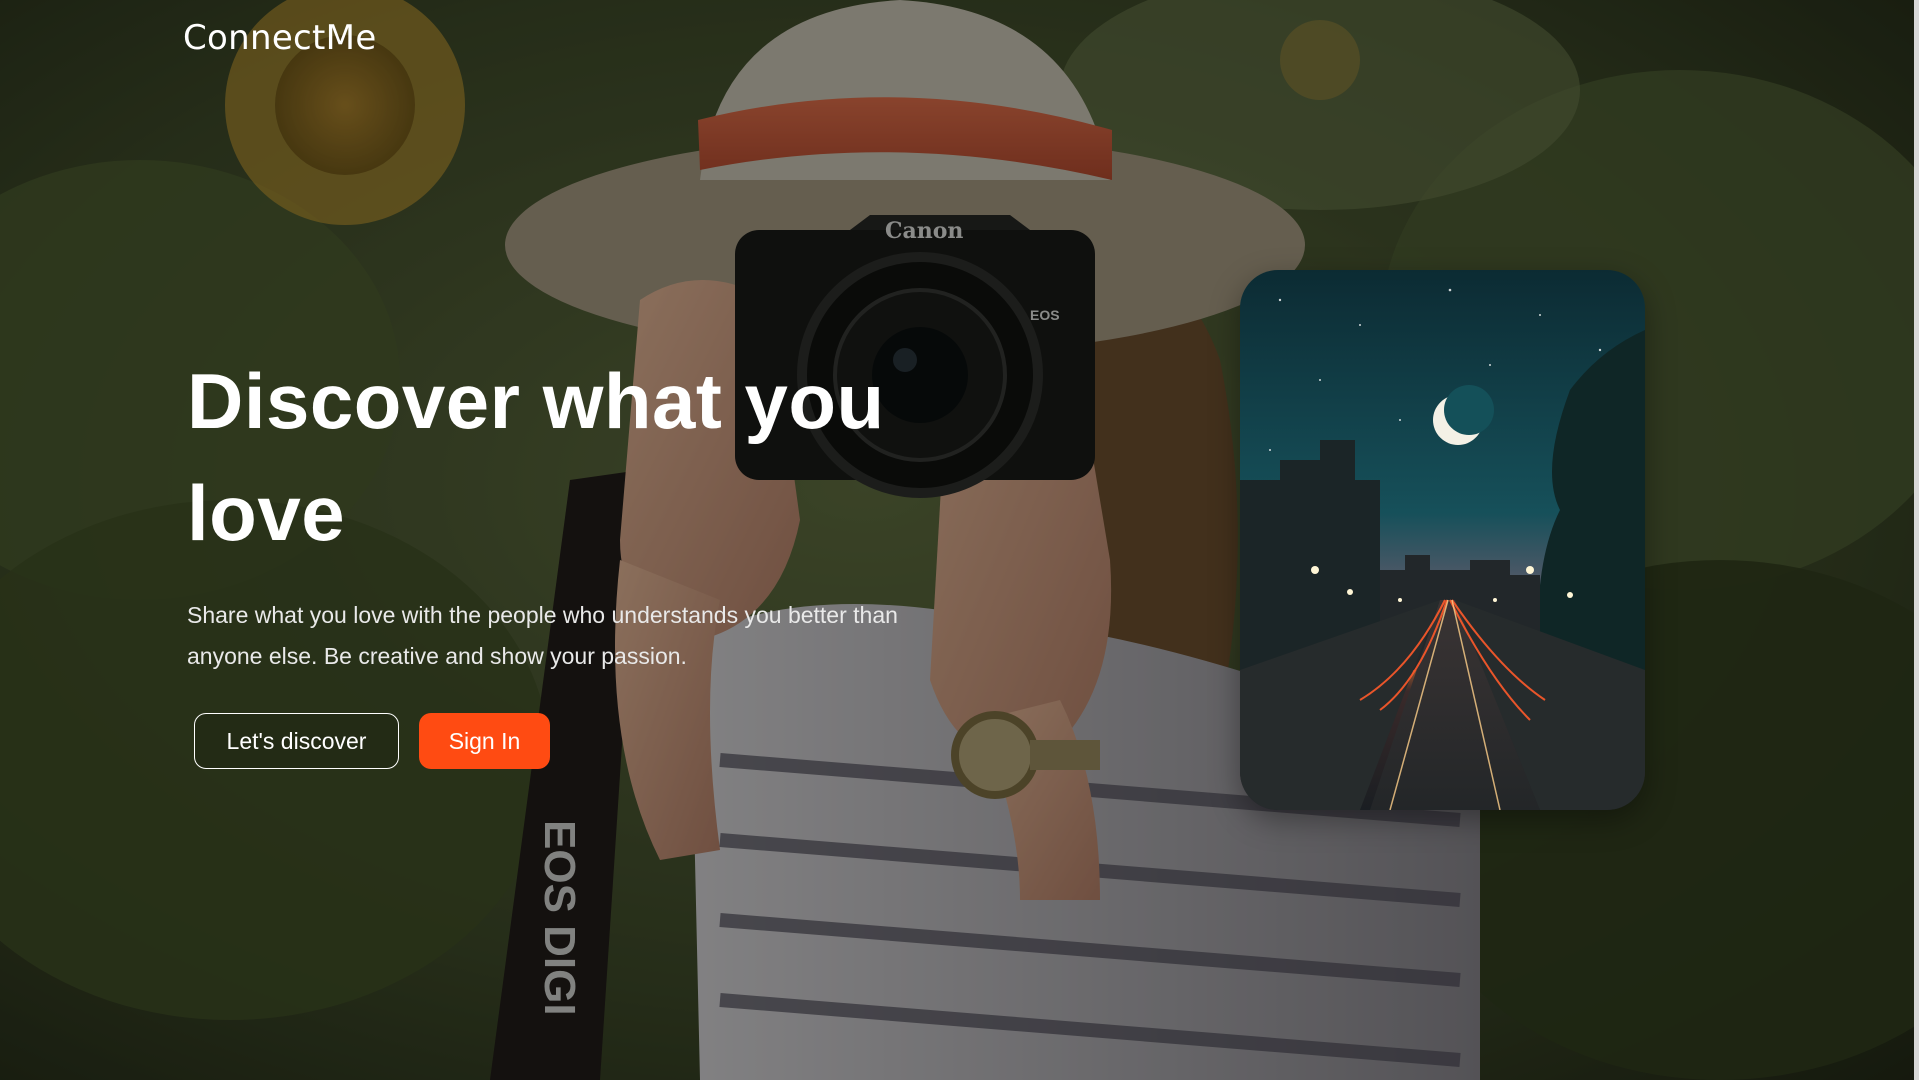 This screenshot has height=1080, width=1919. Describe the element at coordinates (567, 741) in the screenshot. I see `hero-actions: Let's discover Sign In` at that location.